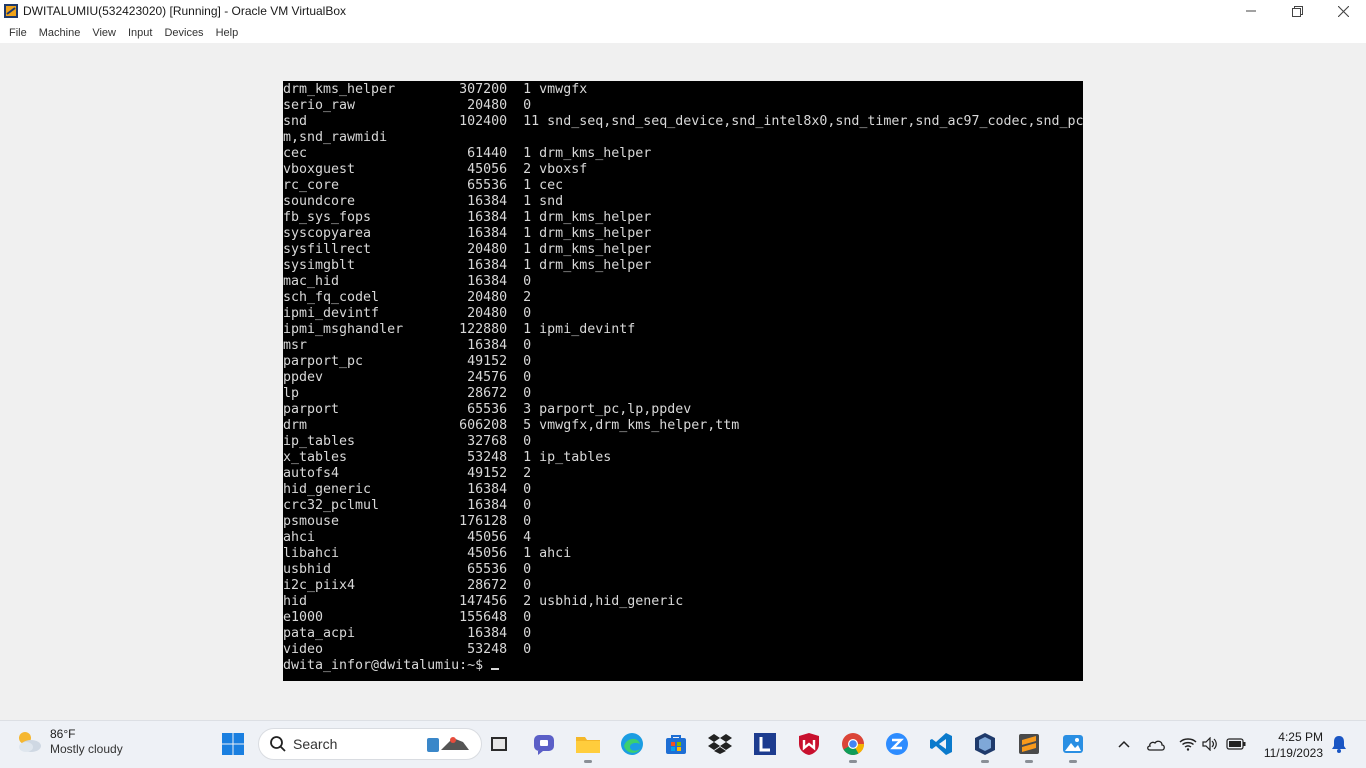 This screenshot has height=768, width=1366. What do you see at coordinates (1293, 745) in the screenshot?
I see `taskbar-clock: 4:25 PM 11/19/2023` at bounding box center [1293, 745].